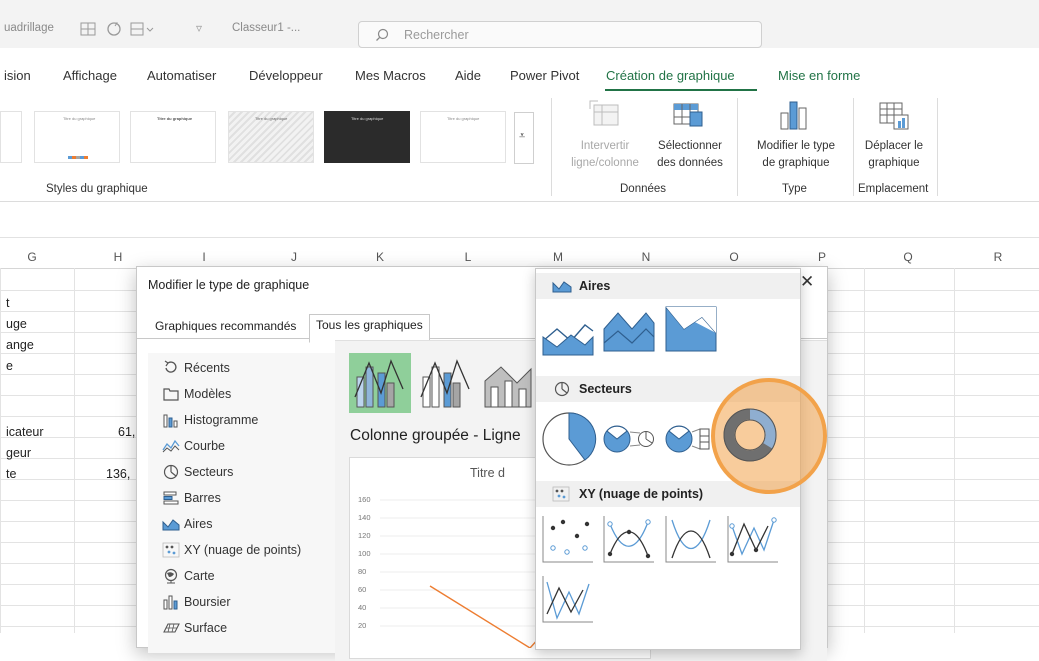  What do you see at coordinates (894, 155) in the screenshot?
I see `move-chart-button: Déplacer le graphique` at bounding box center [894, 155].